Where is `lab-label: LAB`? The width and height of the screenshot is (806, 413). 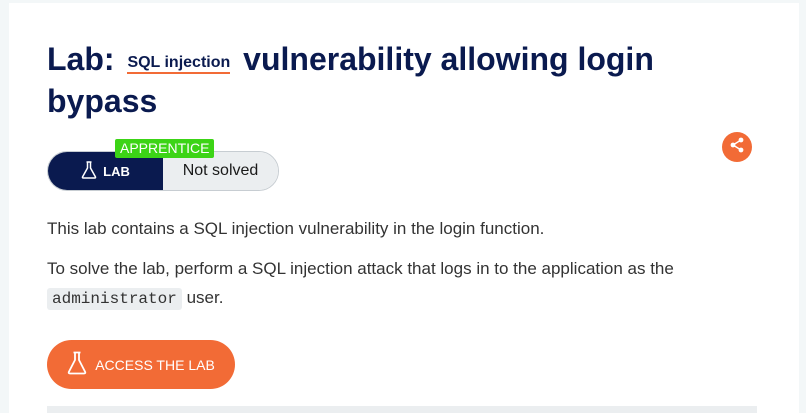
lab-label: LAB is located at coordinates (116, 171).